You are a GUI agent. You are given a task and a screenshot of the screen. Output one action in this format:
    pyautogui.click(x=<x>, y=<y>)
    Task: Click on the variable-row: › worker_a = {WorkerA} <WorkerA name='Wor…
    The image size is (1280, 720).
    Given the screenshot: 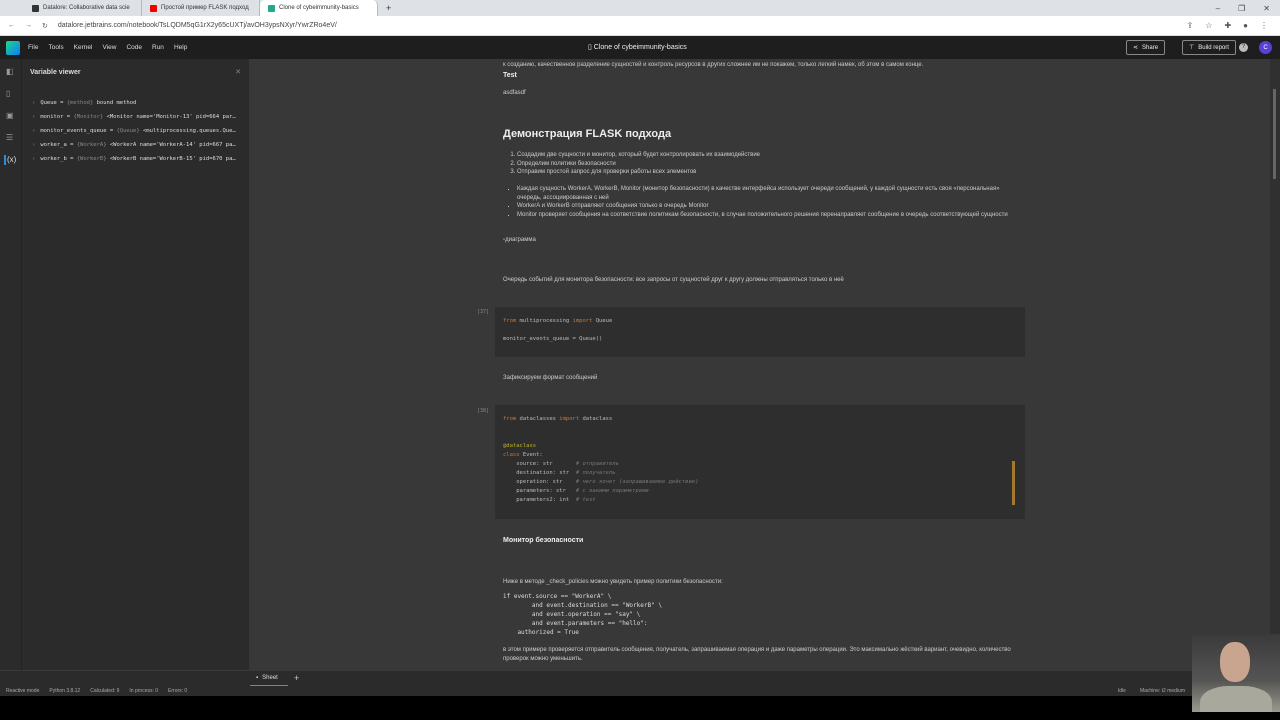 What is the action you would take?
    pyautogui.click(x=135, y=145)
    